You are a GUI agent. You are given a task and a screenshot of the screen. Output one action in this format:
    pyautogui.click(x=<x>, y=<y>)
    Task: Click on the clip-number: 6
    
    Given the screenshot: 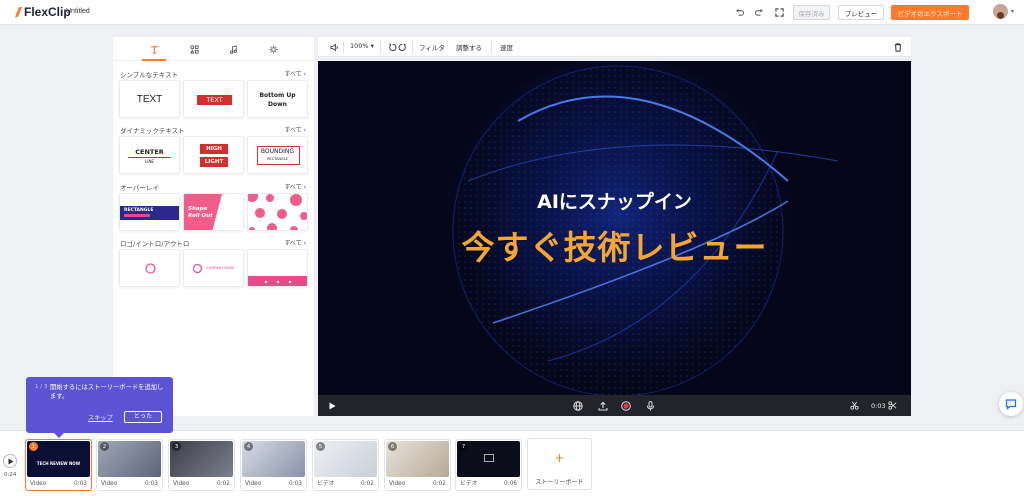 What is the action you would take?
    pyautogui.click(x=392, y=446)
    